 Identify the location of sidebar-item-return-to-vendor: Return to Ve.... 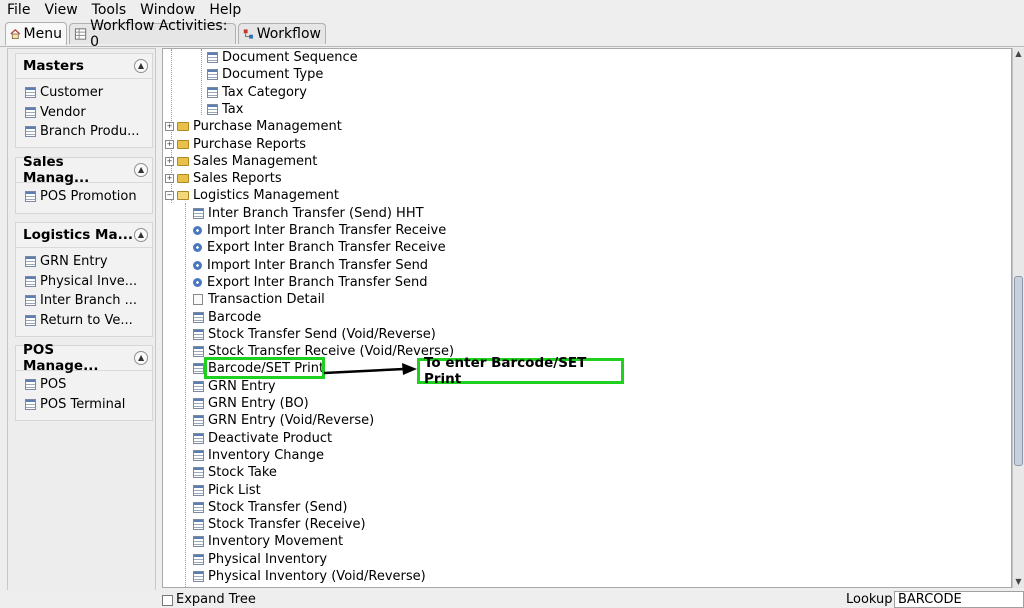
(84, 321).